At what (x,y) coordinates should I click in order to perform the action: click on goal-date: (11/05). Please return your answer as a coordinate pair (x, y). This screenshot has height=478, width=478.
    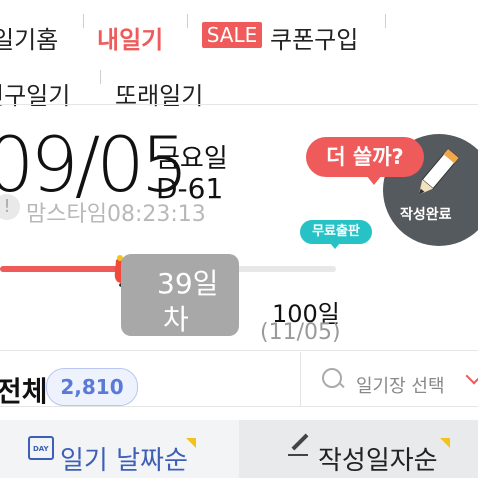
    Looking at the image, I should click on (300, 332).